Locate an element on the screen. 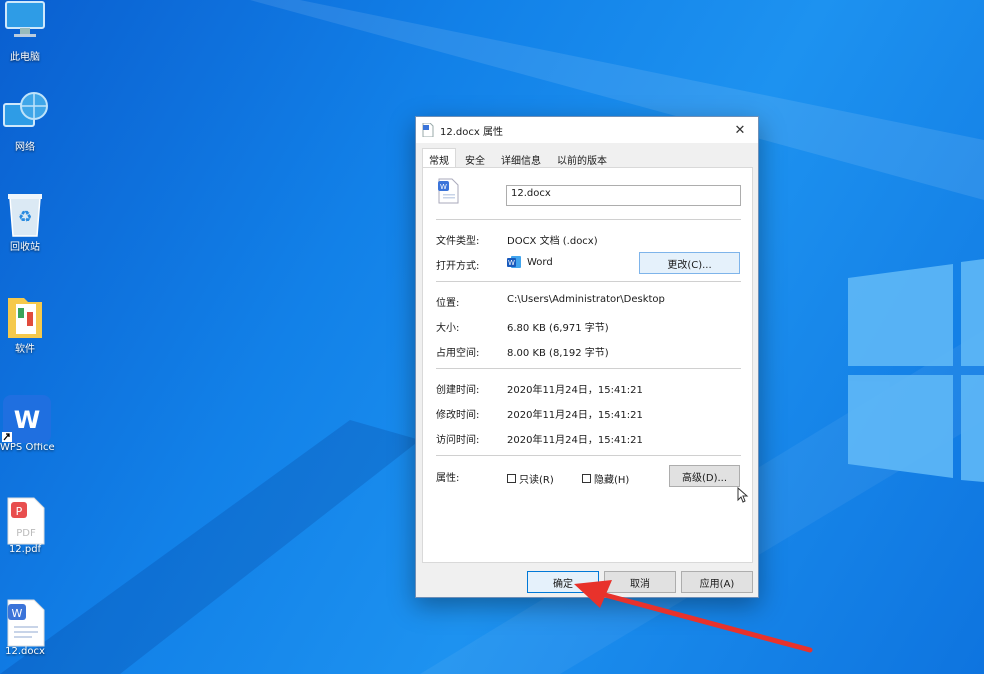 The image size is (984, 674). desktop-icon-label: 回收站 is located at coordinates (25, 247).